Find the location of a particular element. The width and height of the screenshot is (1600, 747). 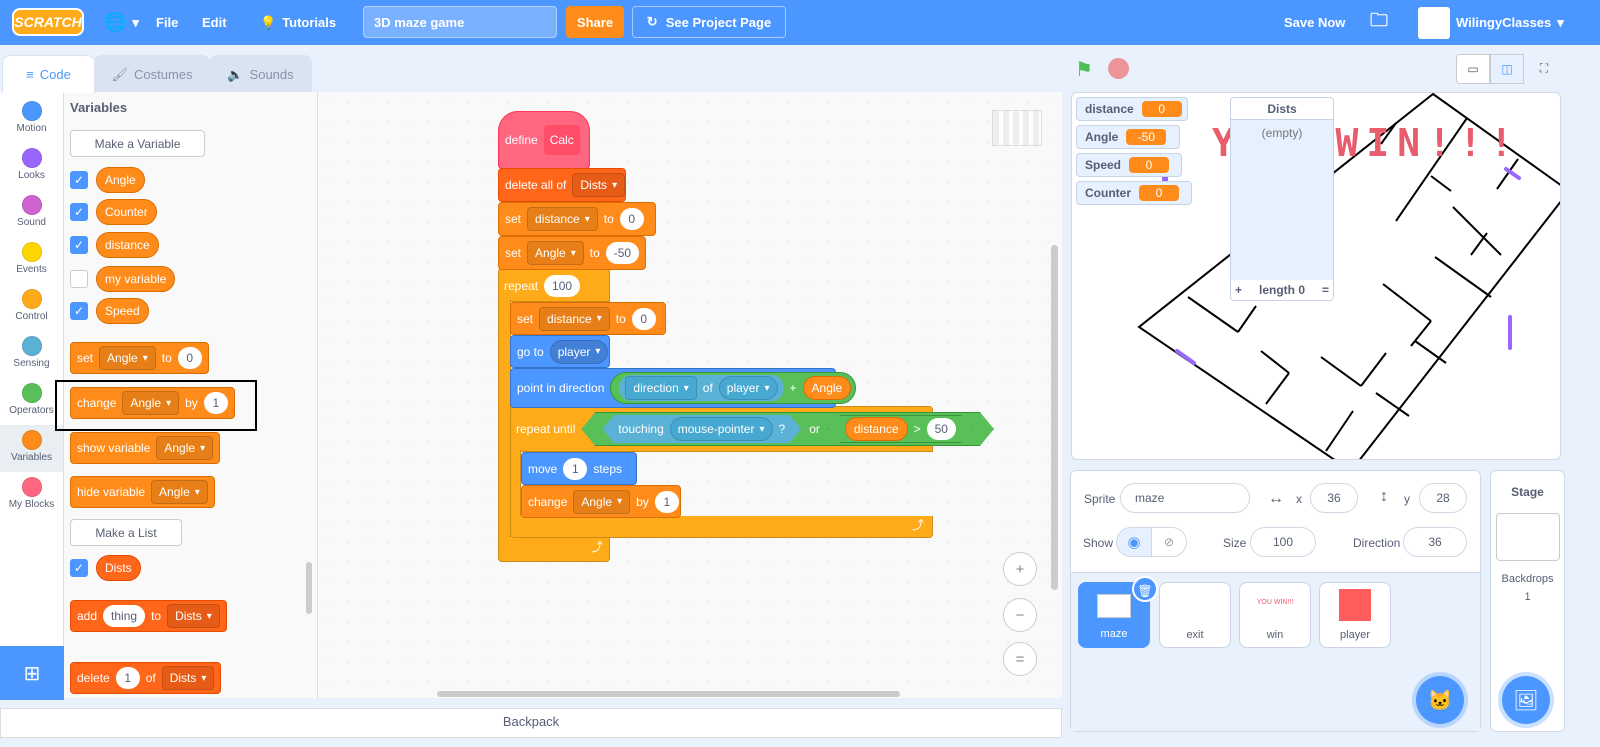

variable-monitor-distance: distance 0 is located at coordinates (1132, 109).